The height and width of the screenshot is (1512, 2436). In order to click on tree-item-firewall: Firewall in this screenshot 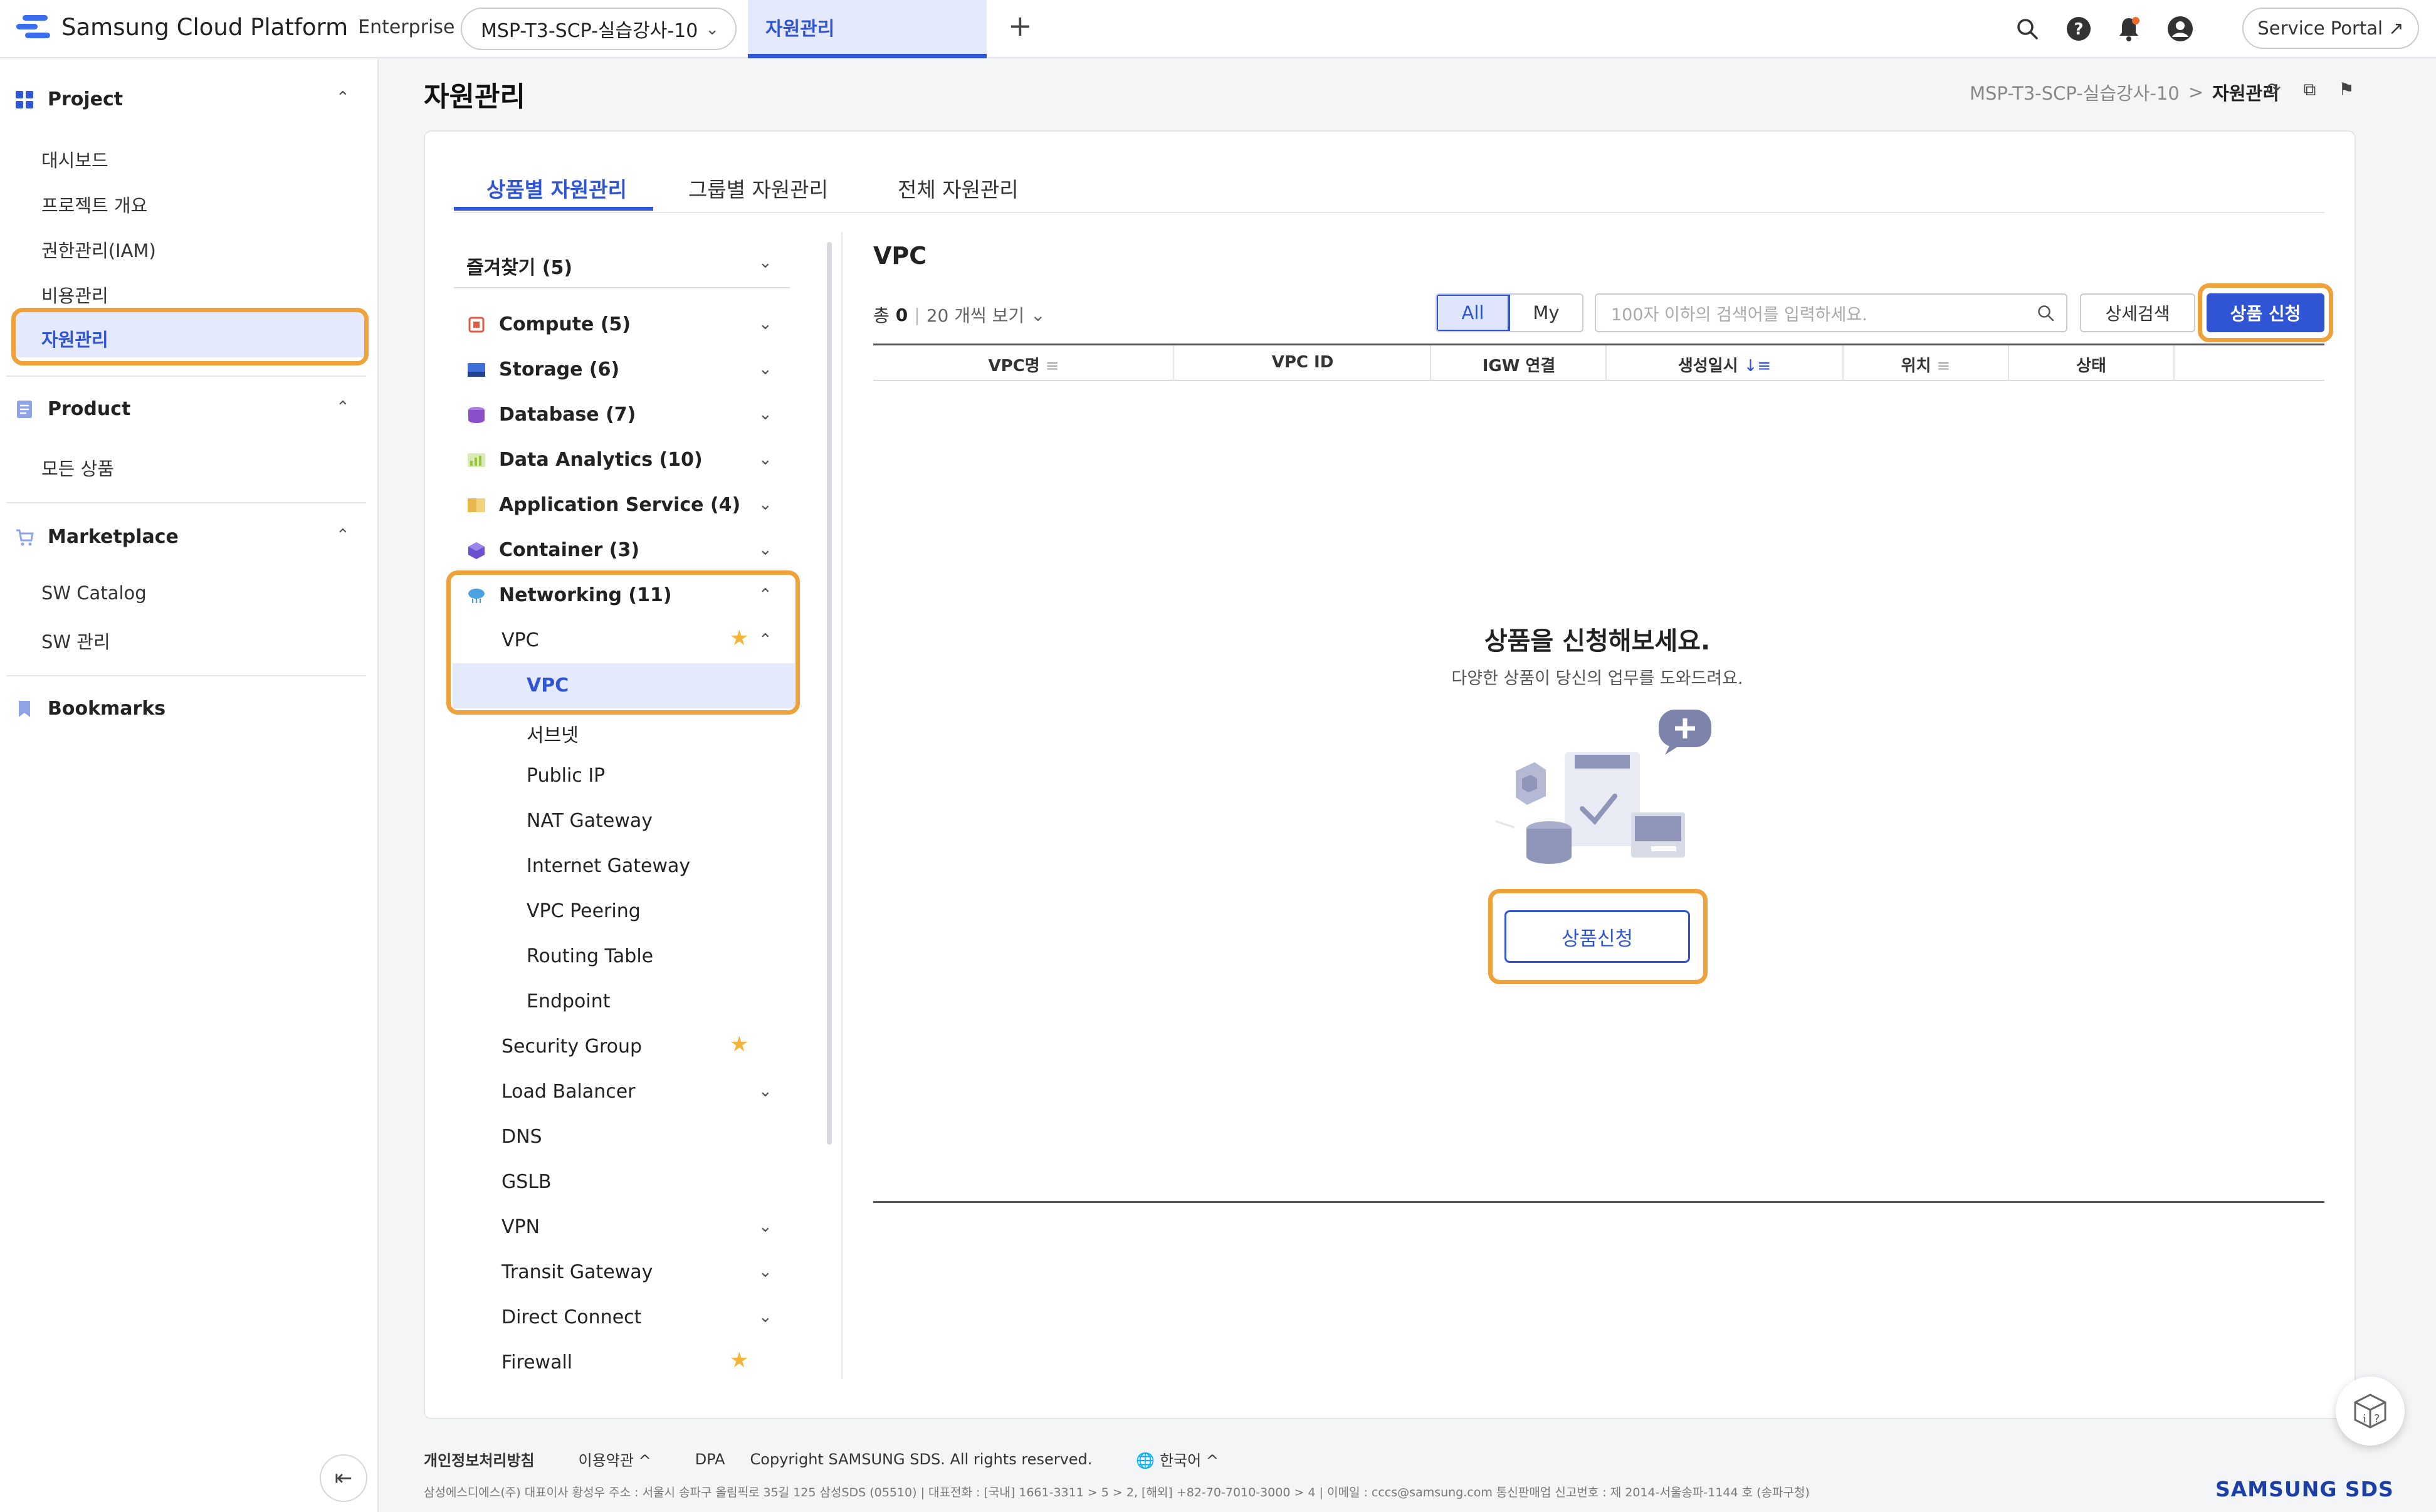, I will do `click(537, 1363)`.